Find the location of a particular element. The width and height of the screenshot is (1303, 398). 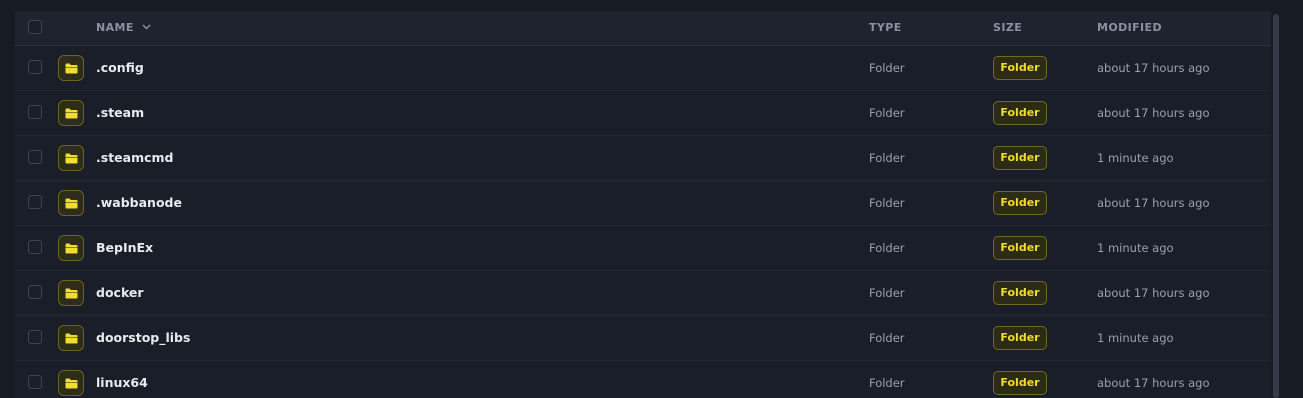

table-header: NAME TYPE SIZE MODIFIED is located at coordinates (643, 28).